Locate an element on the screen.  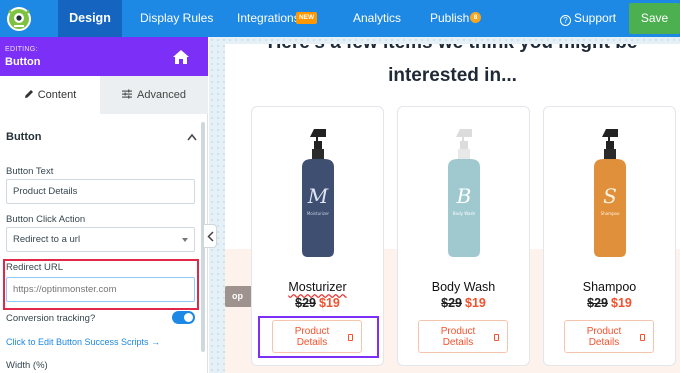
chevron-left-icon is located at coordinates (210, 236).